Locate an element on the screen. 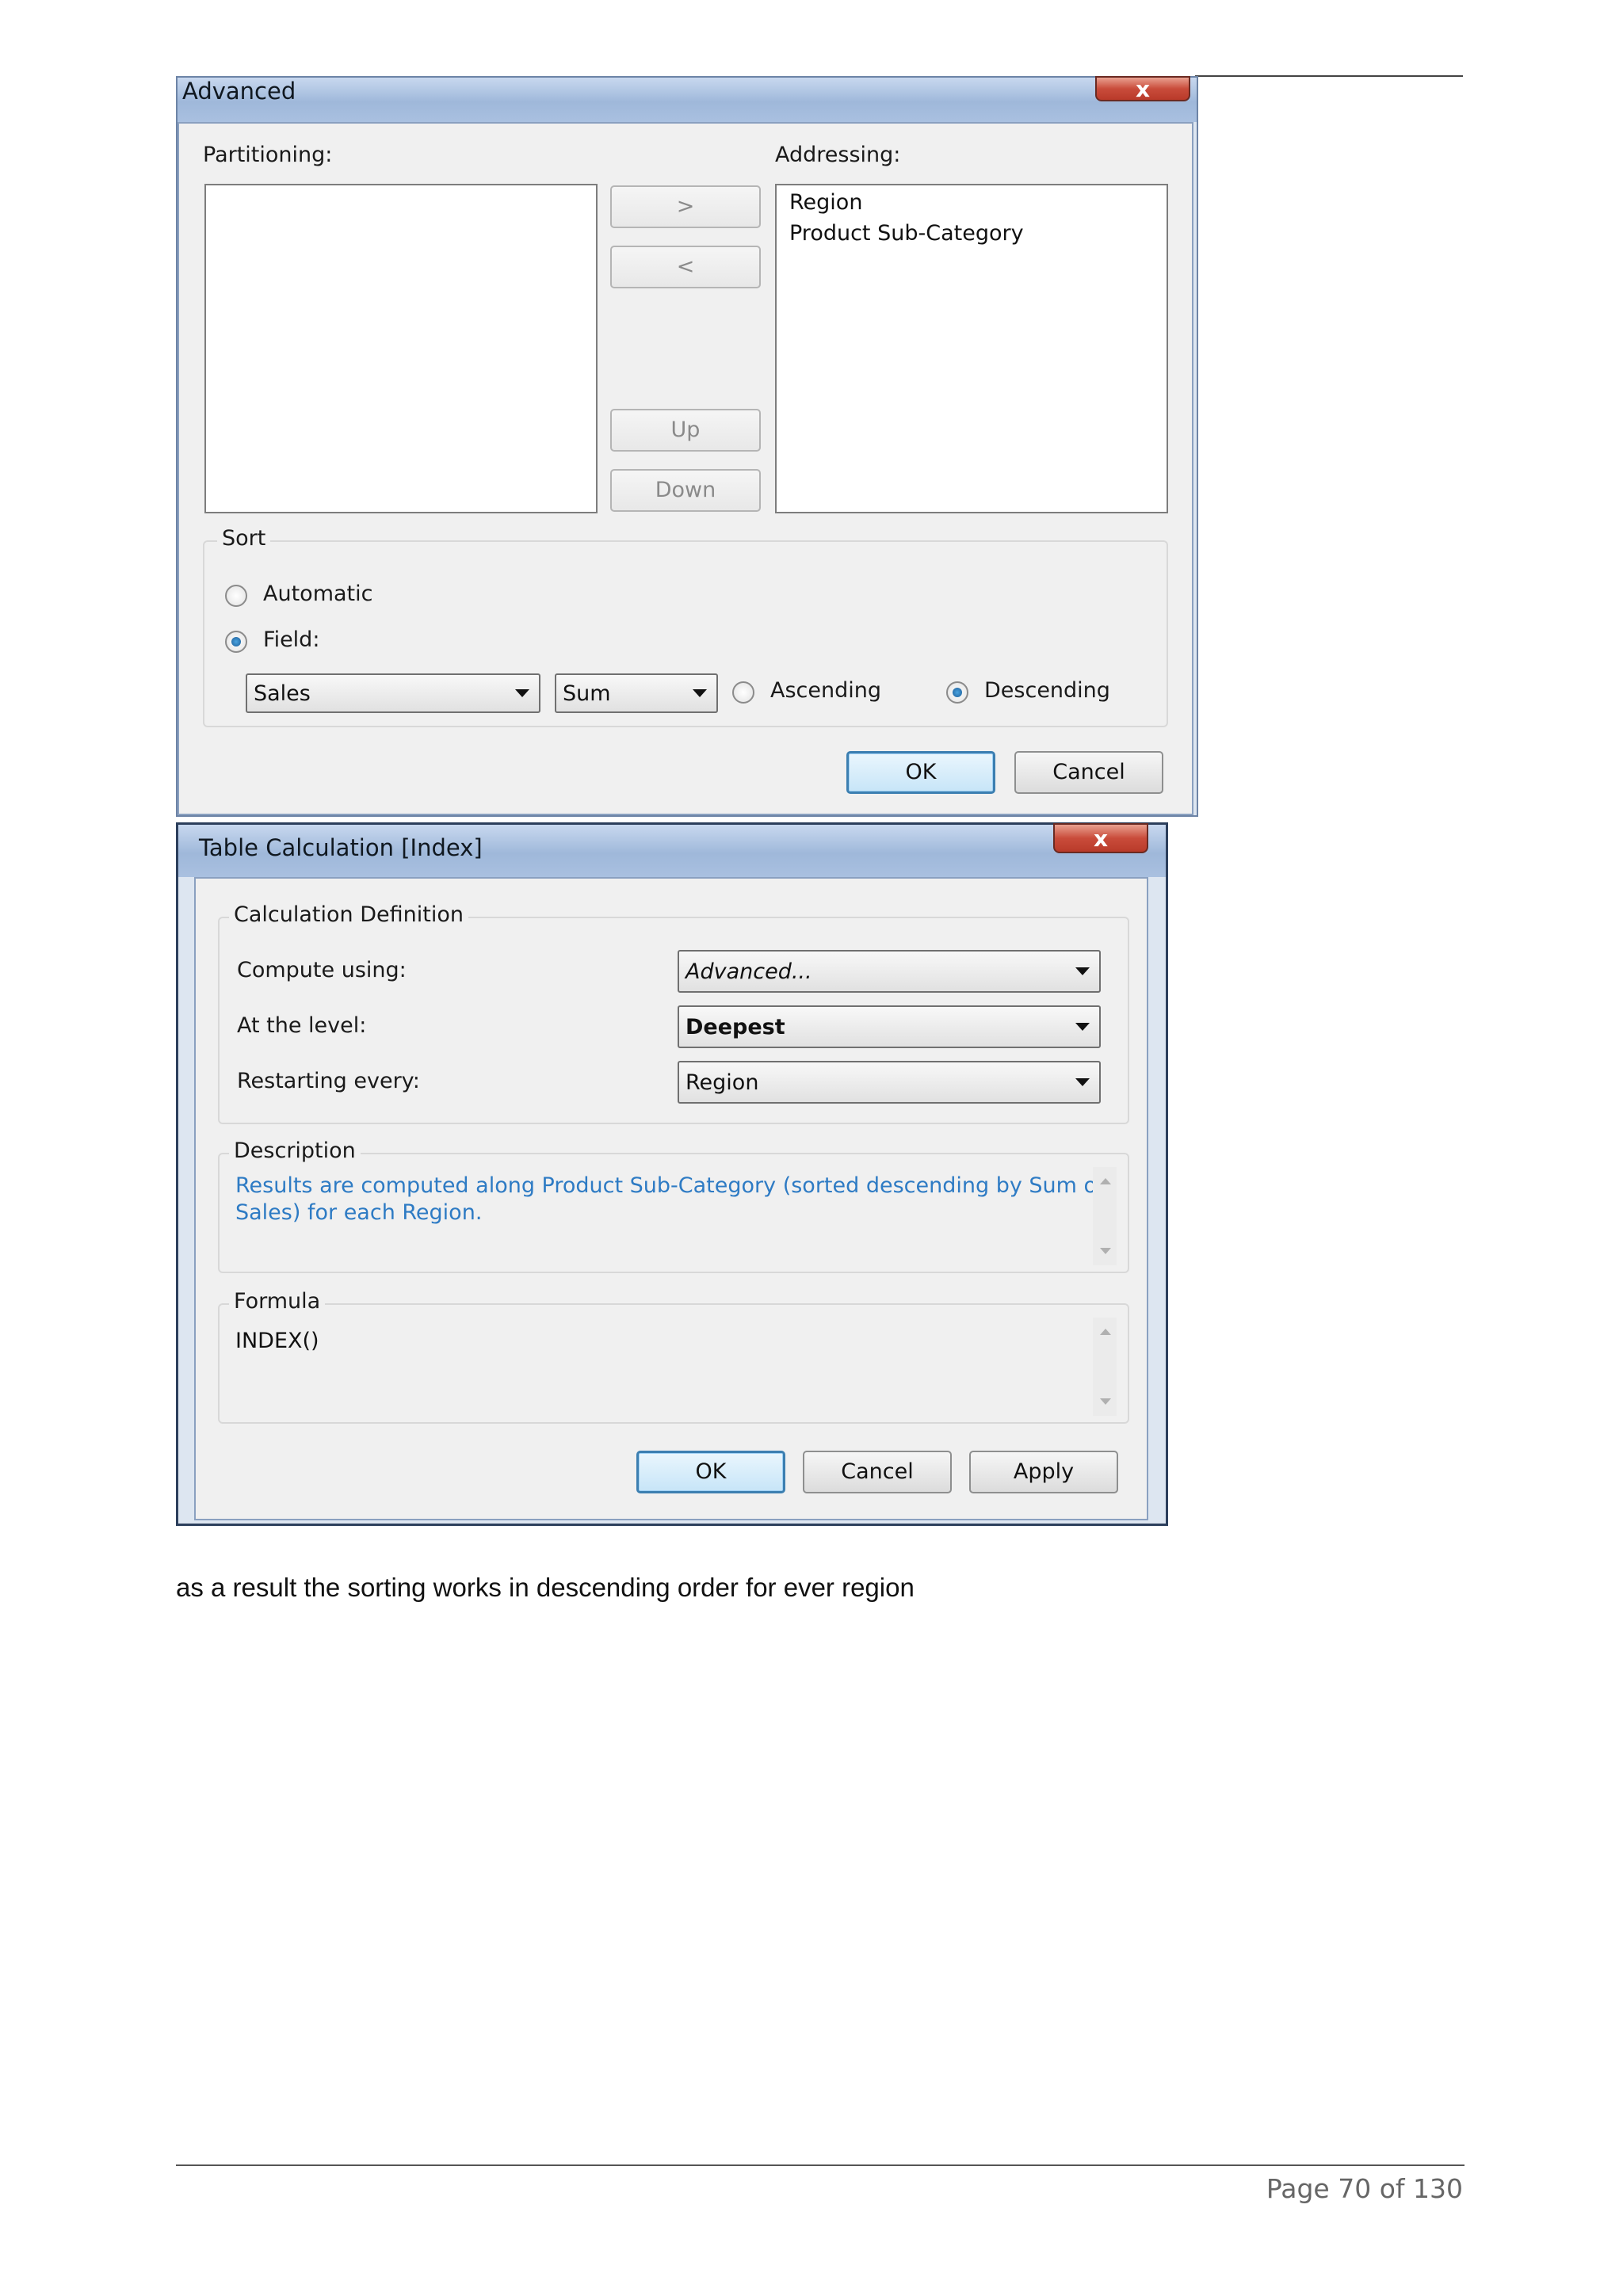  move-right-label: > is located at coordinates (685, 206).